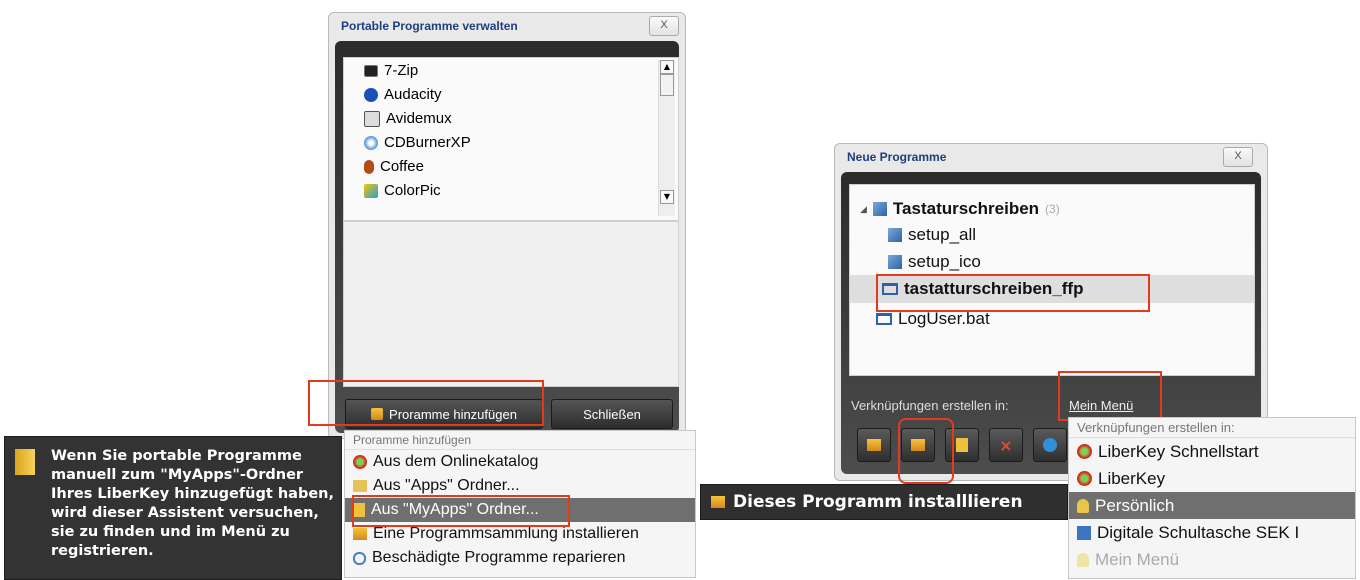  What do you see at coordinates (926, 451) in the screenshot?
I see `highlight-install-button` at bounding box center [926, 451].